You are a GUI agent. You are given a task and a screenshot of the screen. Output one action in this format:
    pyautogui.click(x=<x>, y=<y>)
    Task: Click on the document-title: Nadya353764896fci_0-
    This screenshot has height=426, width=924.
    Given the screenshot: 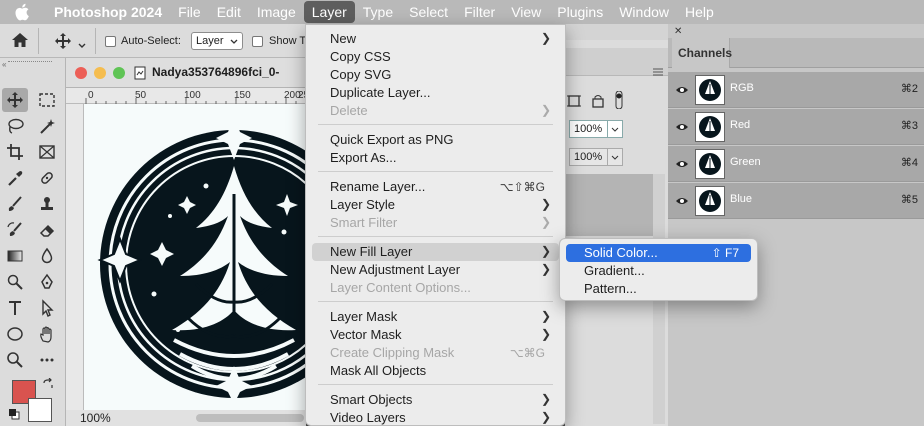 What is the action you would take?
    pyautogui.click(x=215, y=72)
    